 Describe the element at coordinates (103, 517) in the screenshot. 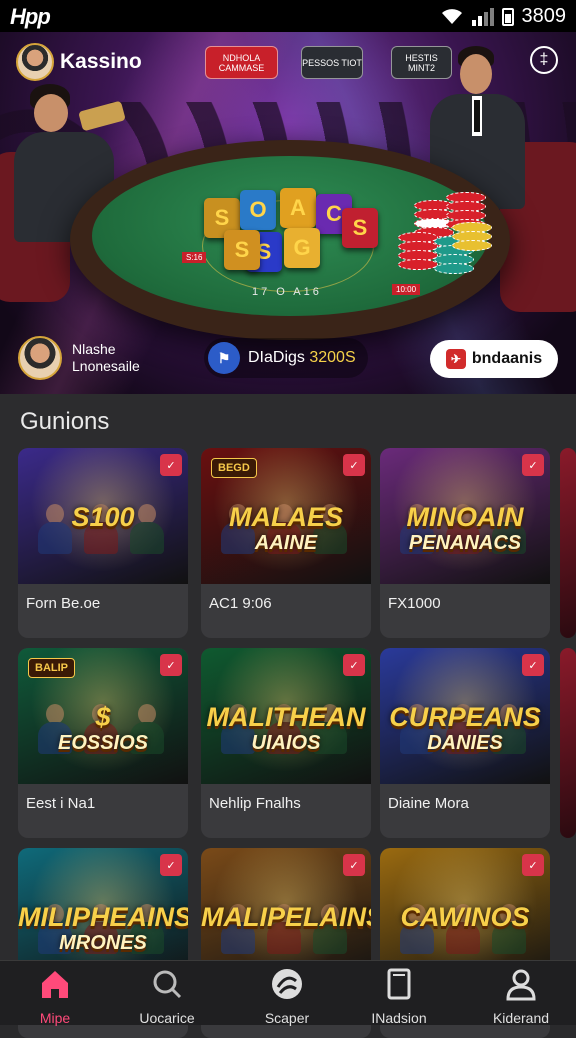

I see `game-art-title: S100` at that location.